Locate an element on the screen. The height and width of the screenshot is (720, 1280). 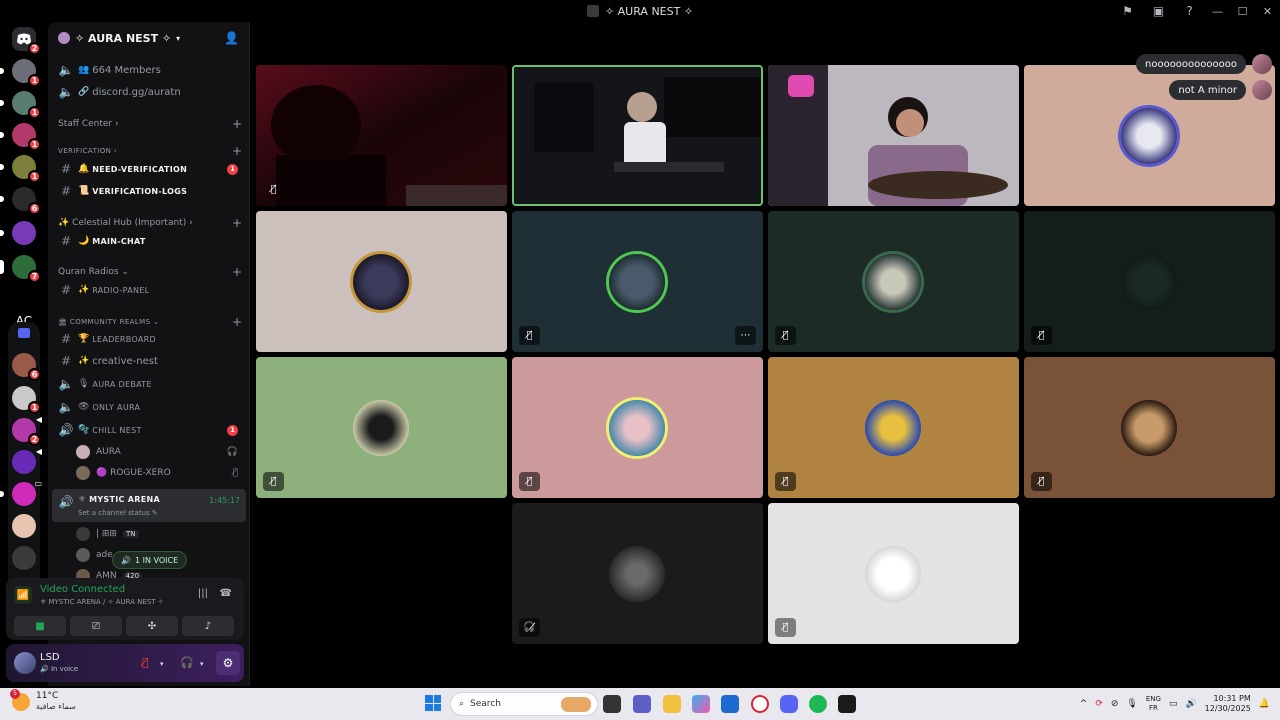
category-quran-radios: Quran Radios ⌄ + is located at coordinates (150, 272).